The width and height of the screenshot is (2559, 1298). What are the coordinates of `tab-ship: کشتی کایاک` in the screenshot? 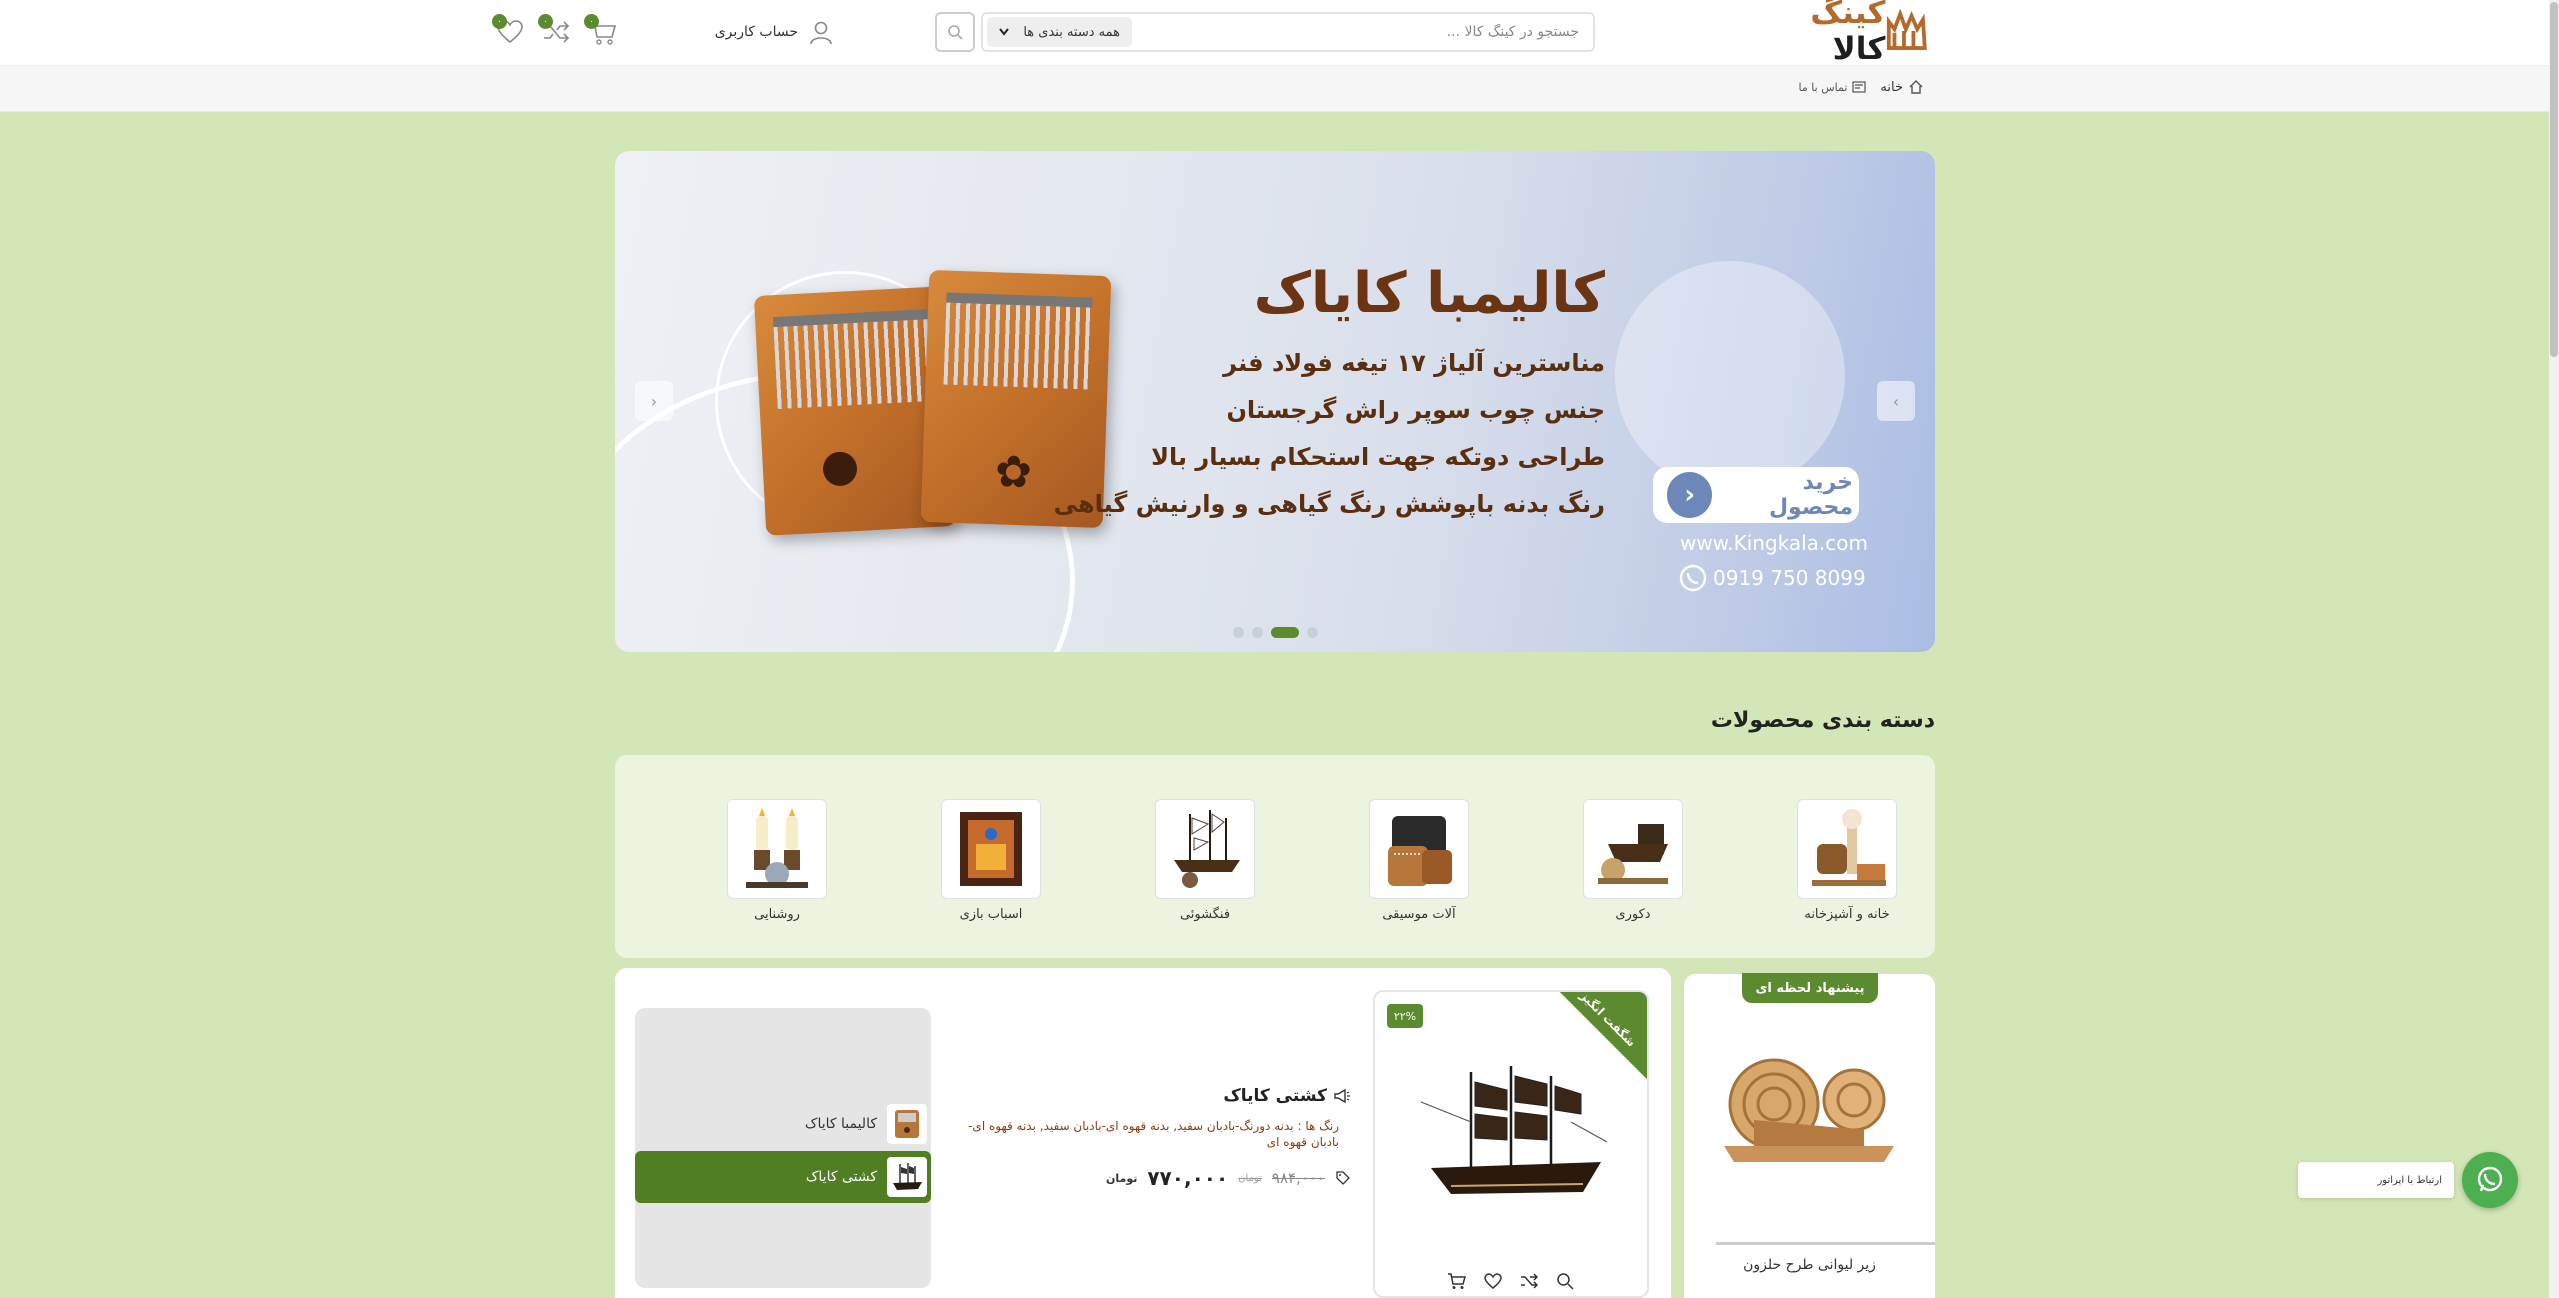 It's located at (783, 1177).